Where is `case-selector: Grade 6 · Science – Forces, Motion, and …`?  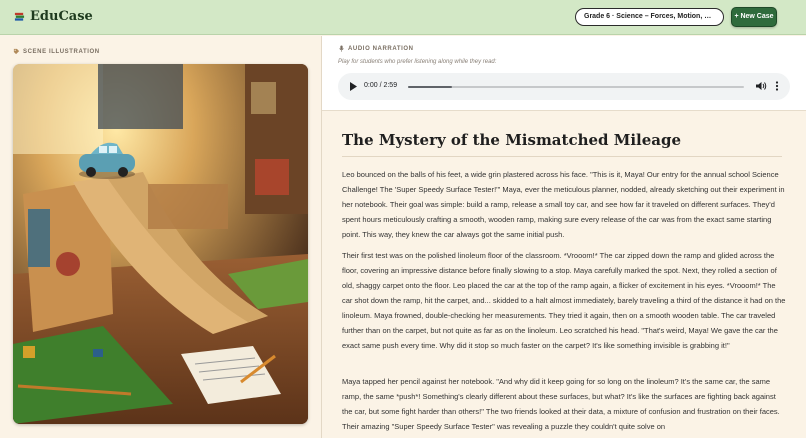
case-selector: Grade 6 · Science – Forces, Motion, and … is located at coordinates (649, 17).